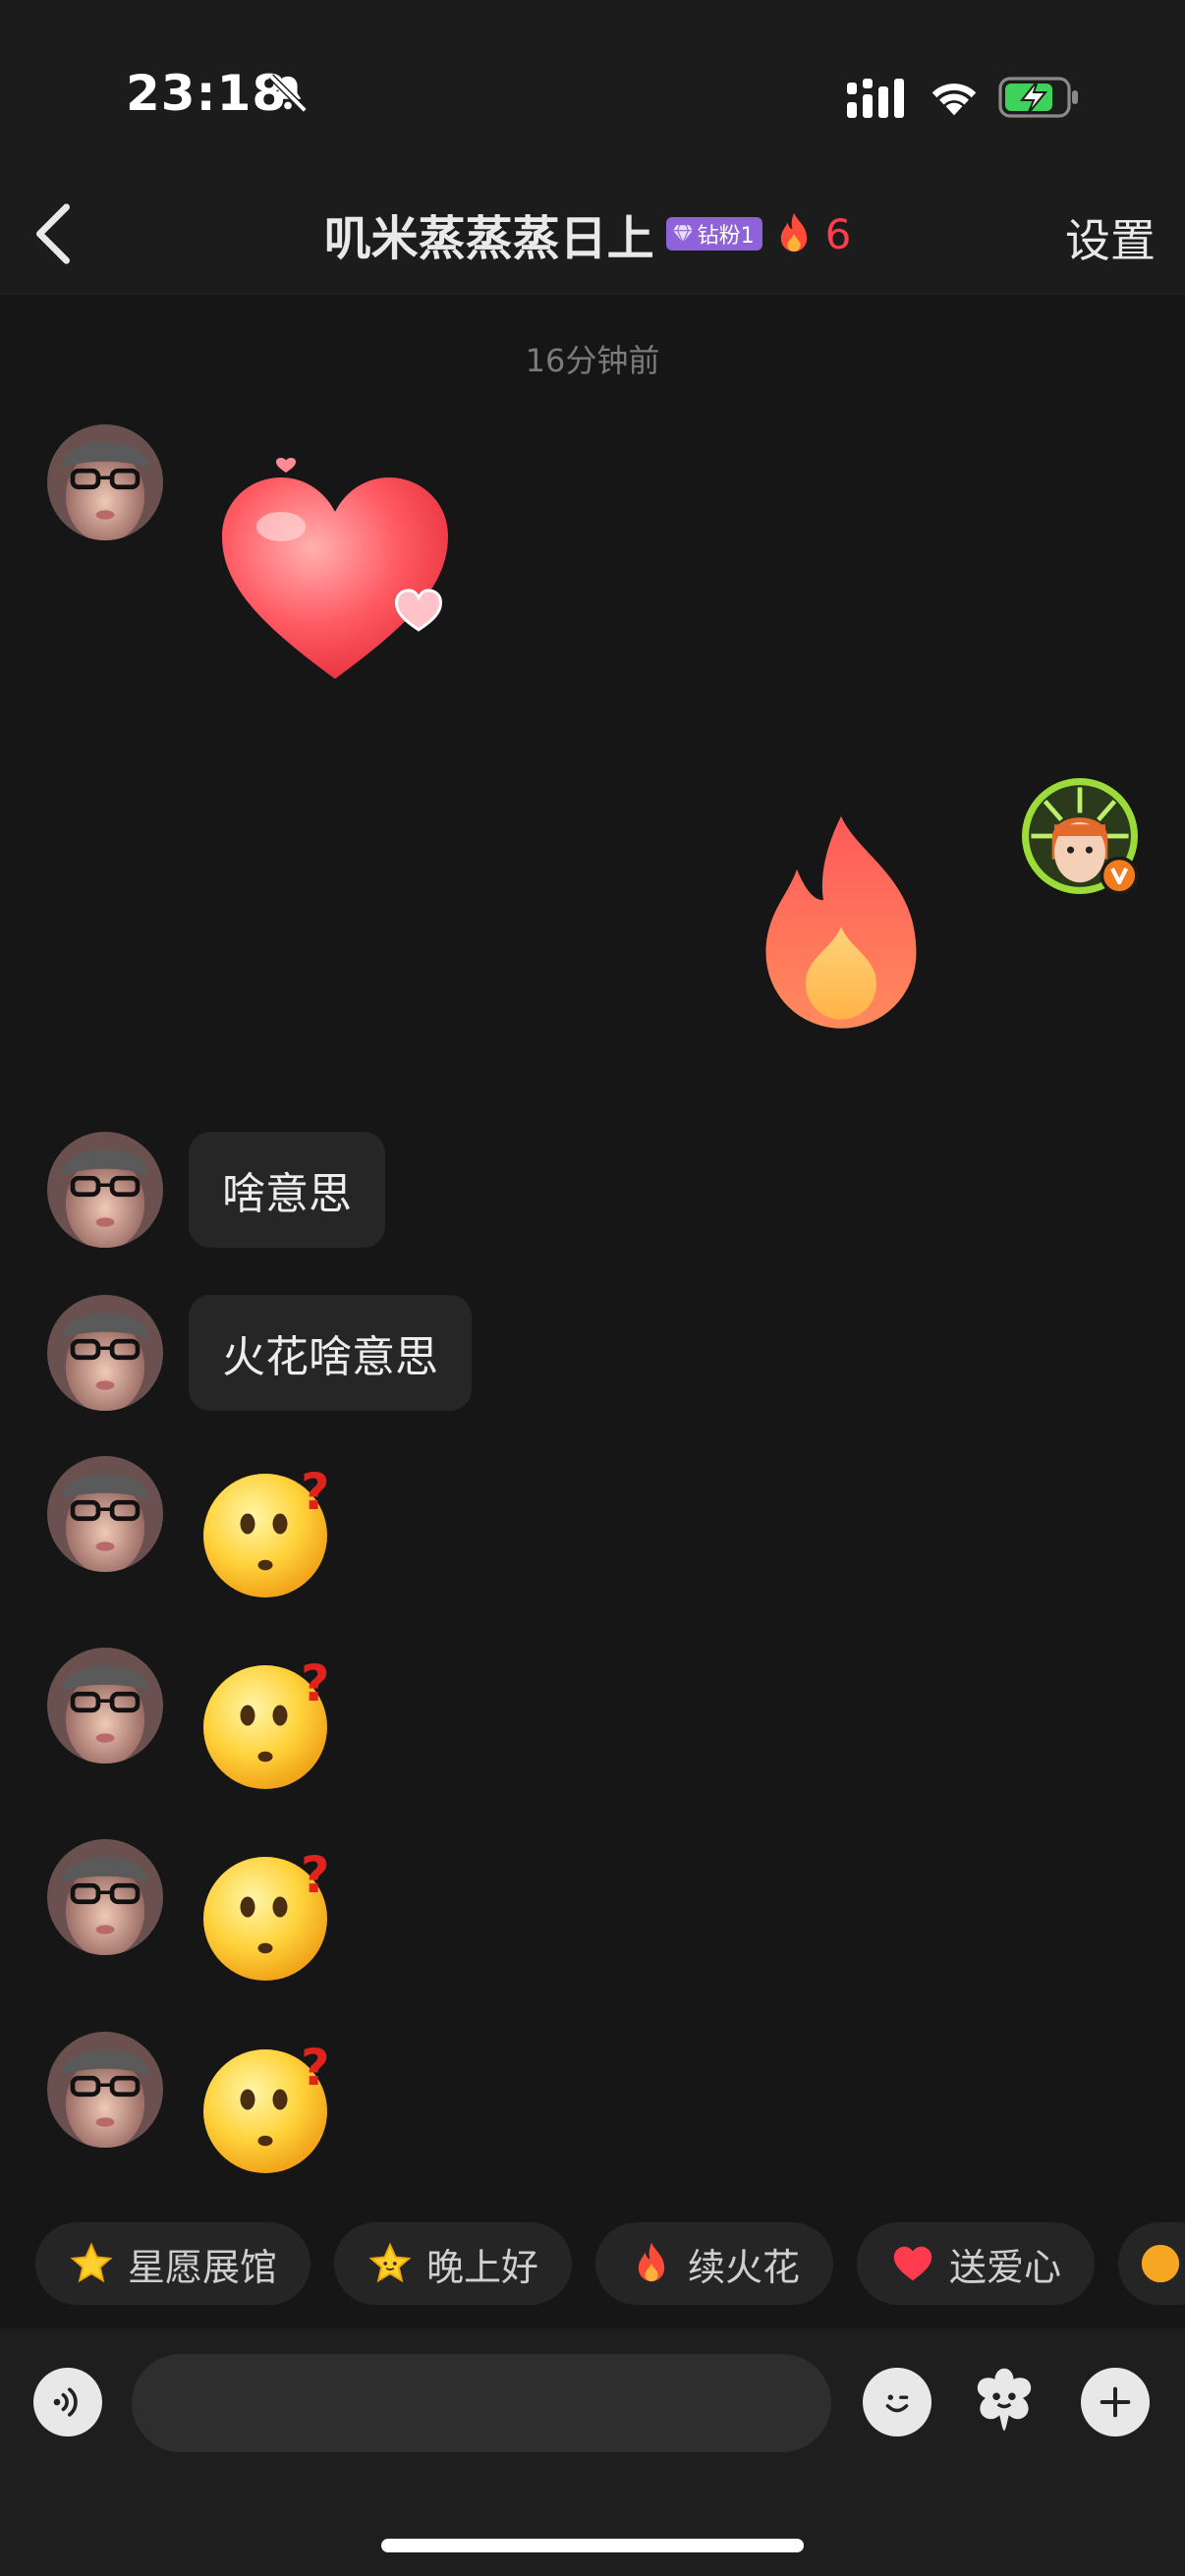 The width and height of the screenshot is (1185, 2576). What do you see at coordinates (683, 234) in the screenshot?
I see `diamond-icon` at bounding box center [683, 234].